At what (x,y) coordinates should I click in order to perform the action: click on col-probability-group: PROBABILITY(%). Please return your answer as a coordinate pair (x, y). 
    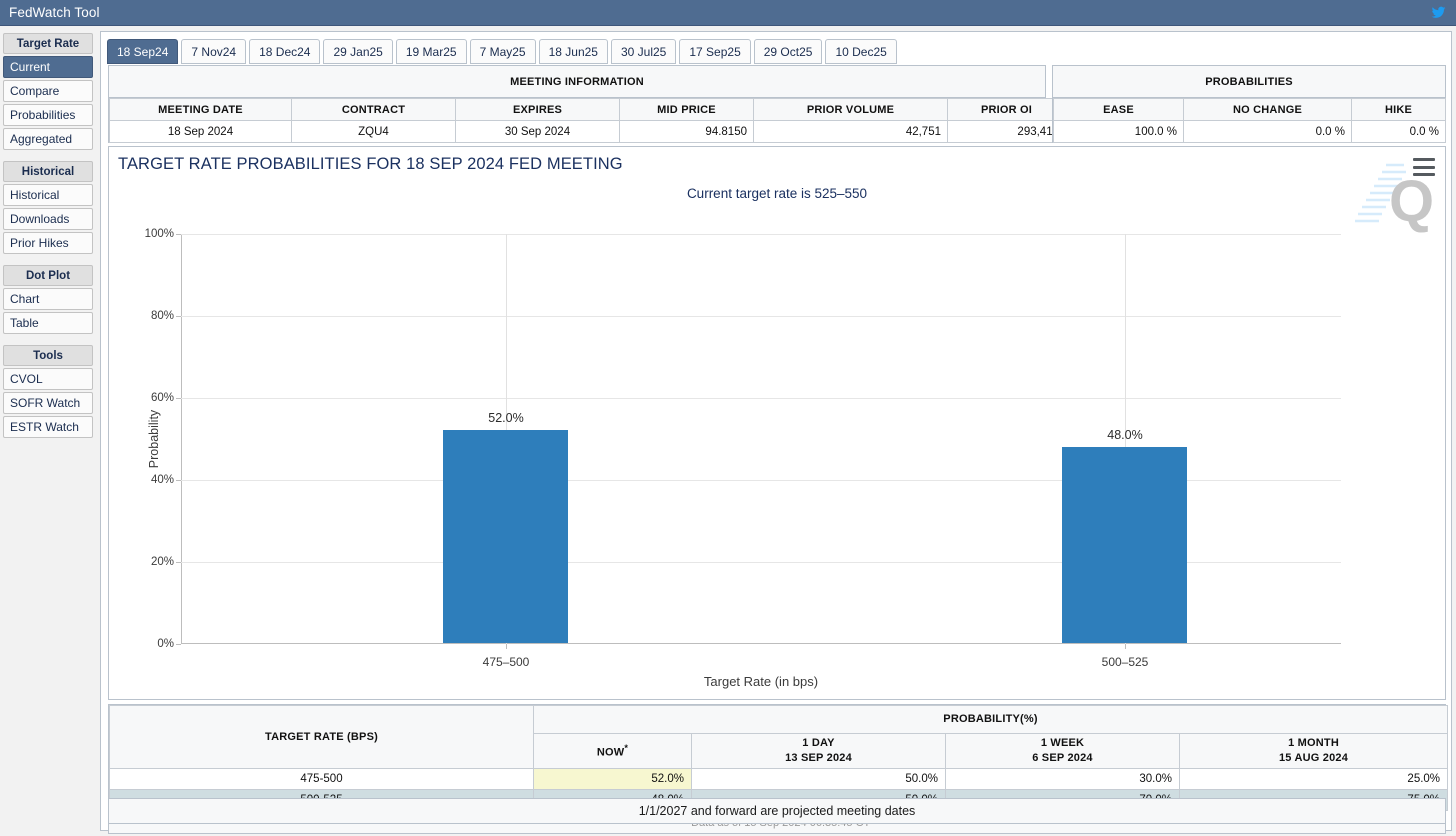
    Looking at the image, I should click on (990, 719).